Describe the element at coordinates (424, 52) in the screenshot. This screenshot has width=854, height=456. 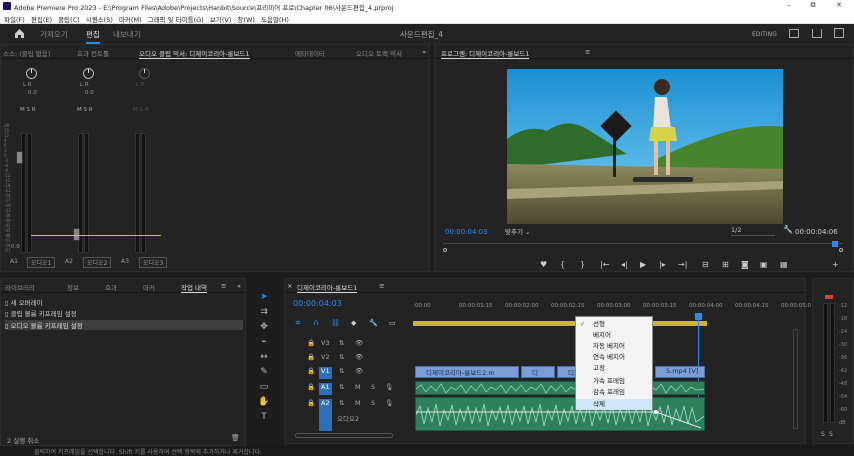
I see `more-tabs-icon: »` at that location.